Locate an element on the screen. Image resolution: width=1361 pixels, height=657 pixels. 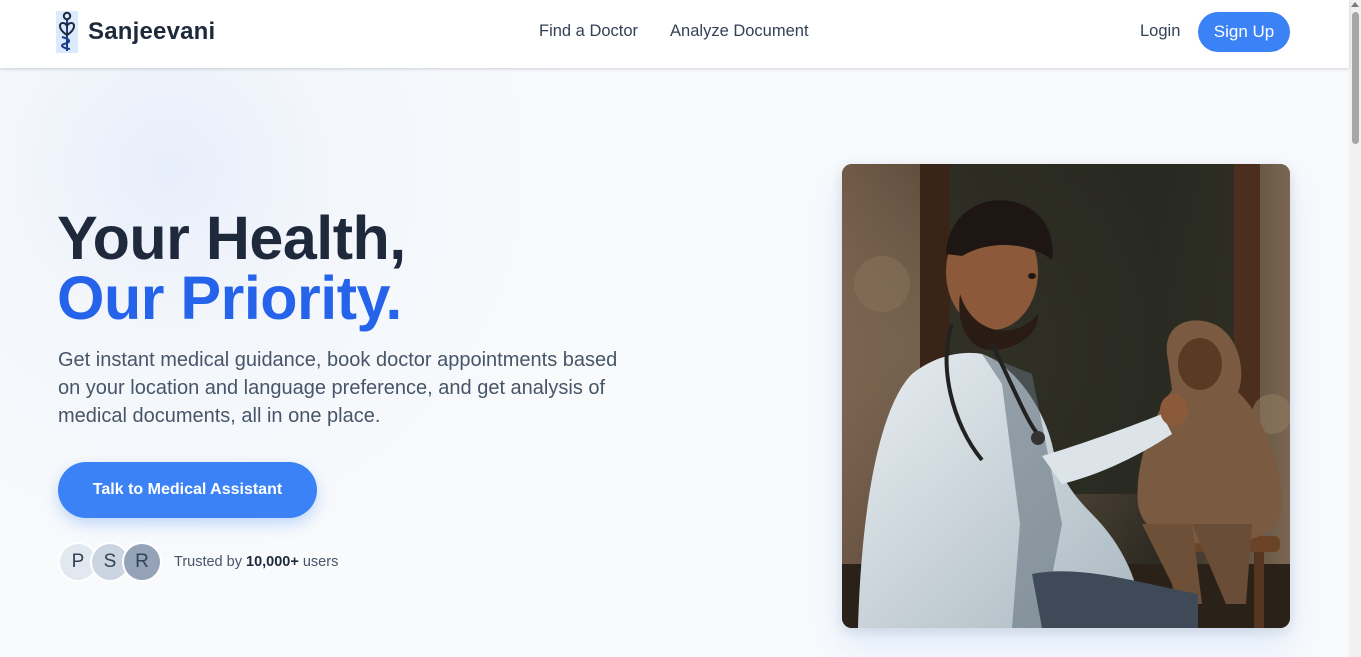
headline-line-1: Your Health, is located at coordinates (231, 238).